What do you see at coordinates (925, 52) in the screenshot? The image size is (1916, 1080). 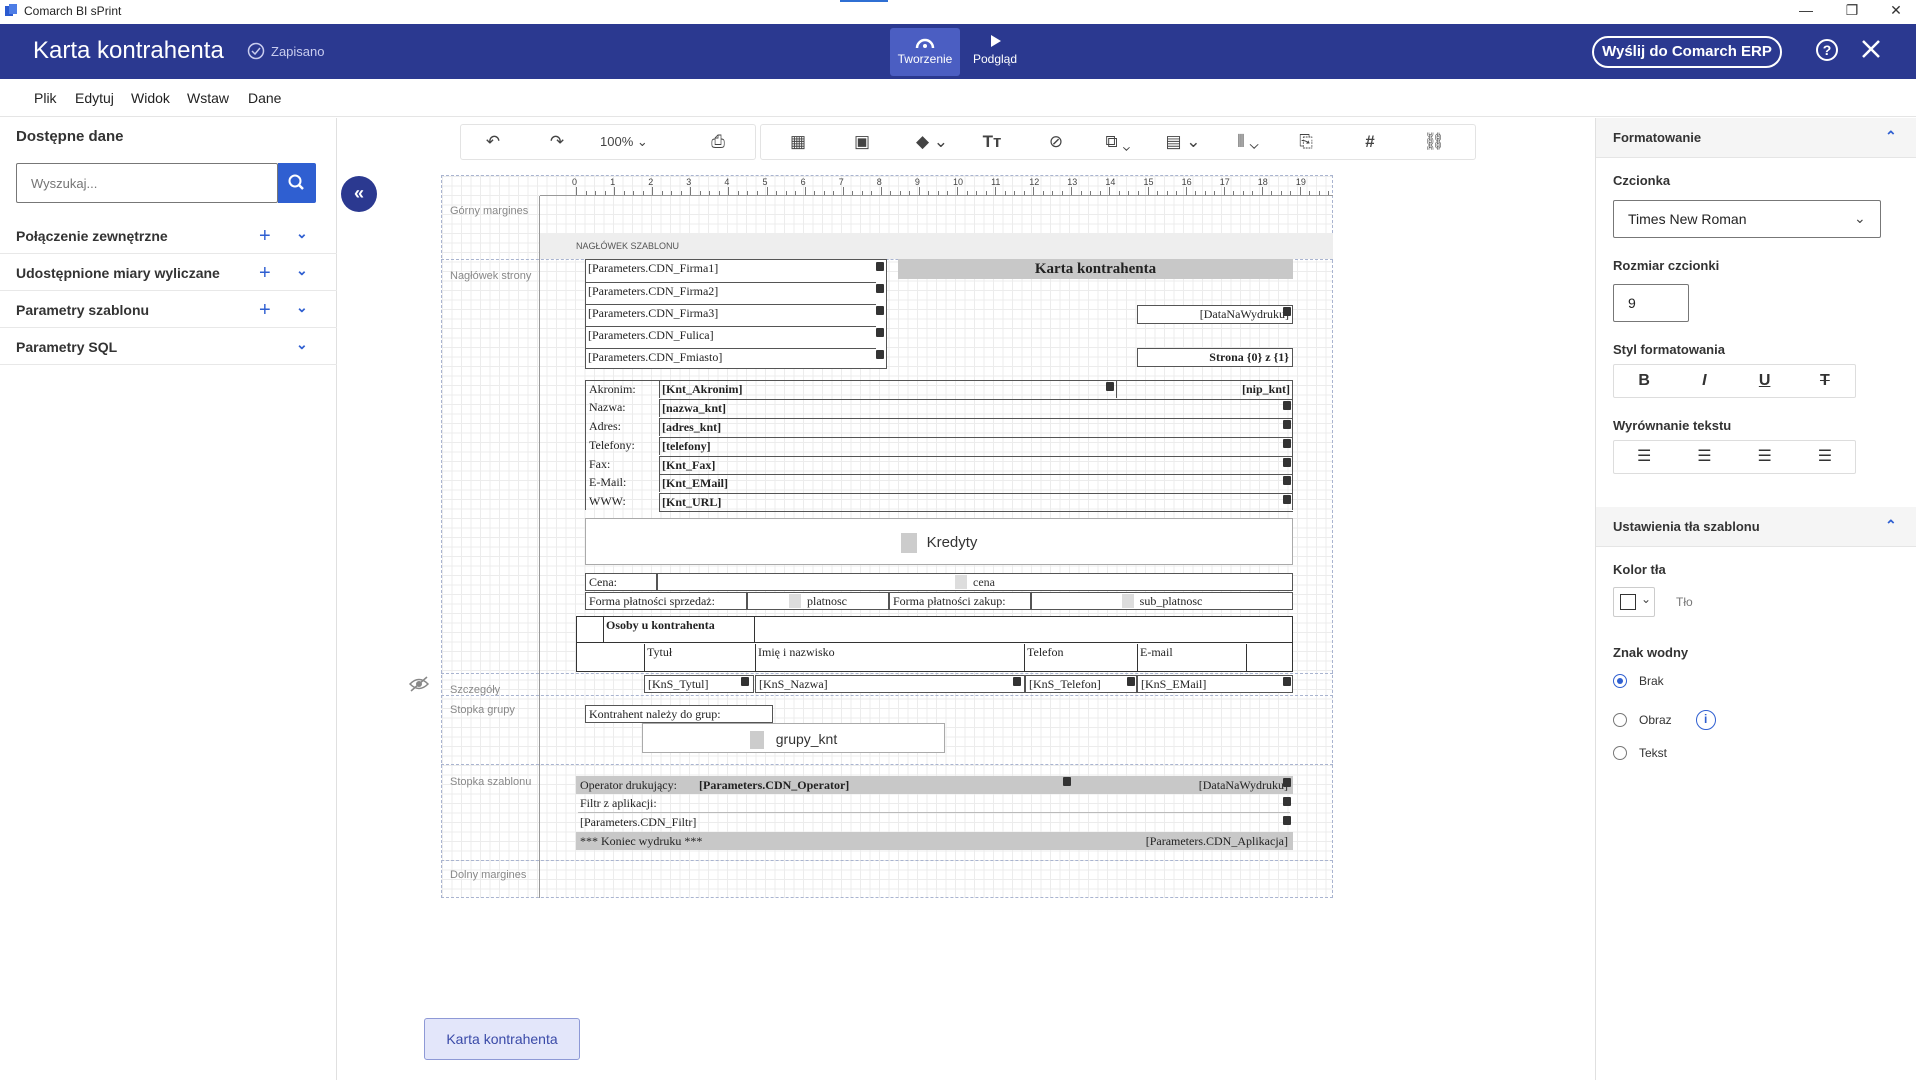 I see `tab-create: Tworzenie` at bounding box center [925, 52].